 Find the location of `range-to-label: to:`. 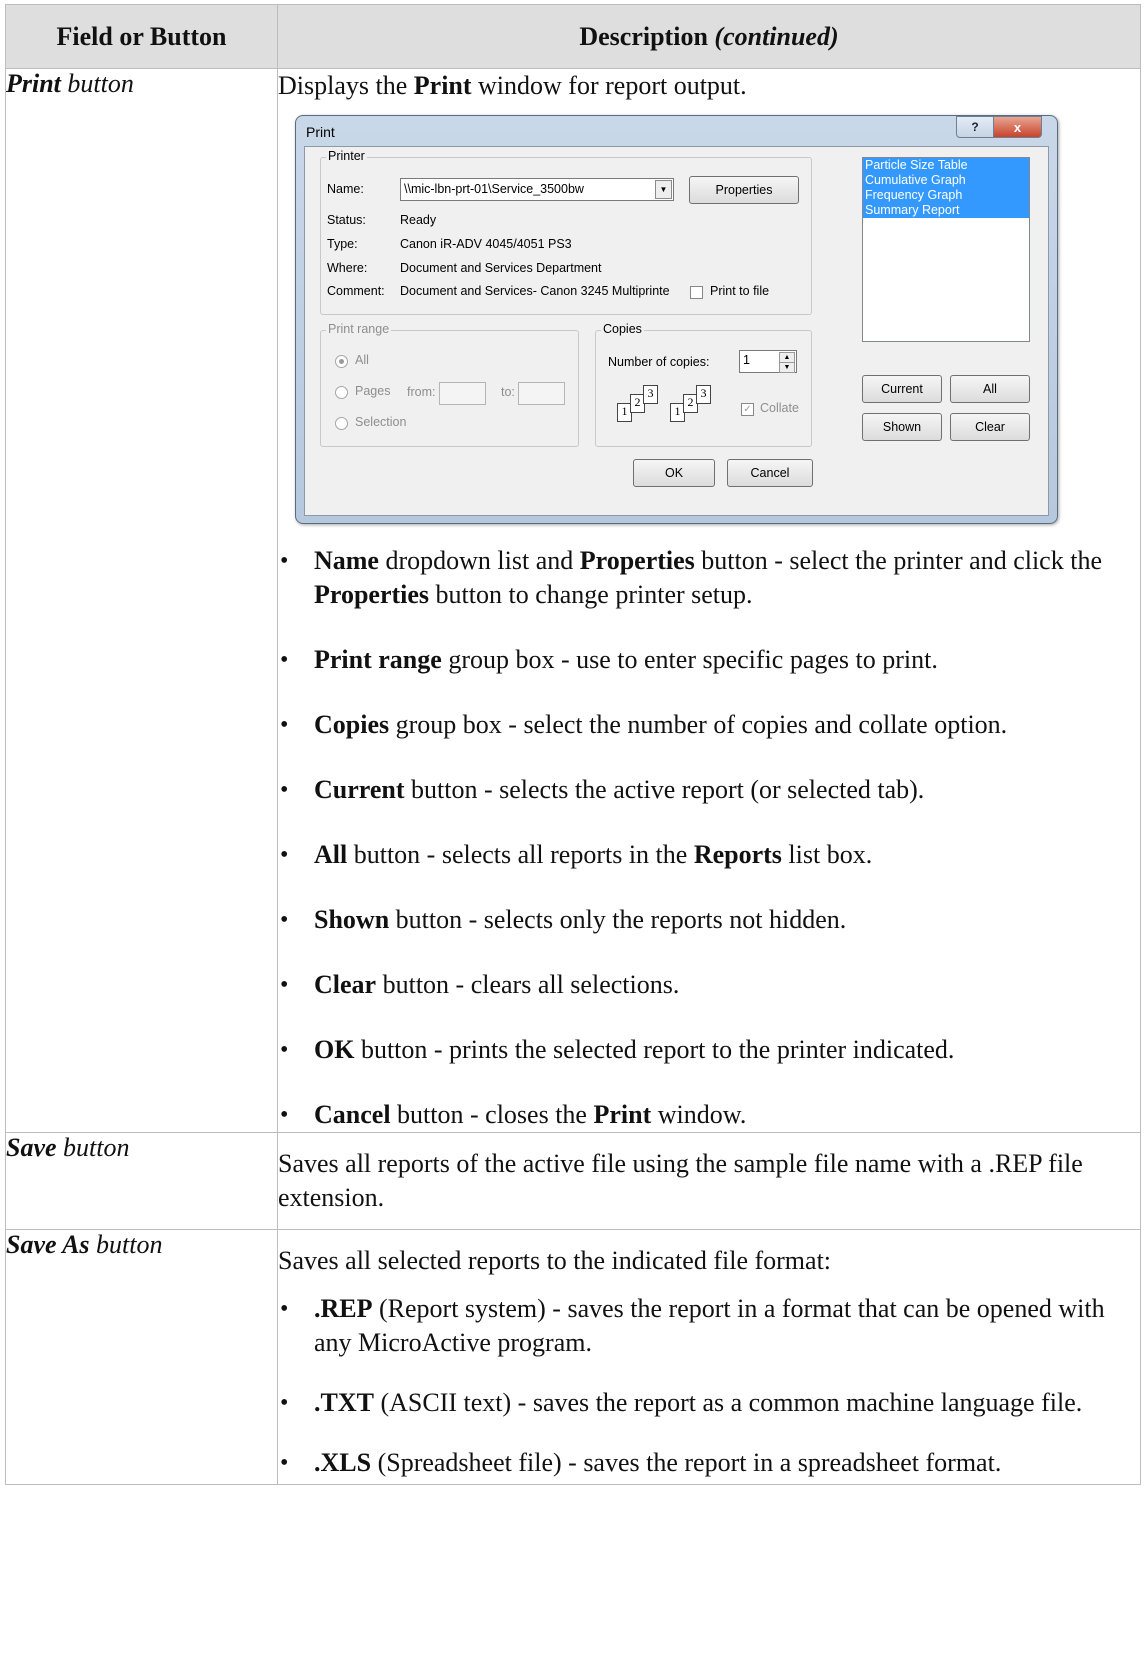

range-to-label: to: is located at coordinates (508, 392).